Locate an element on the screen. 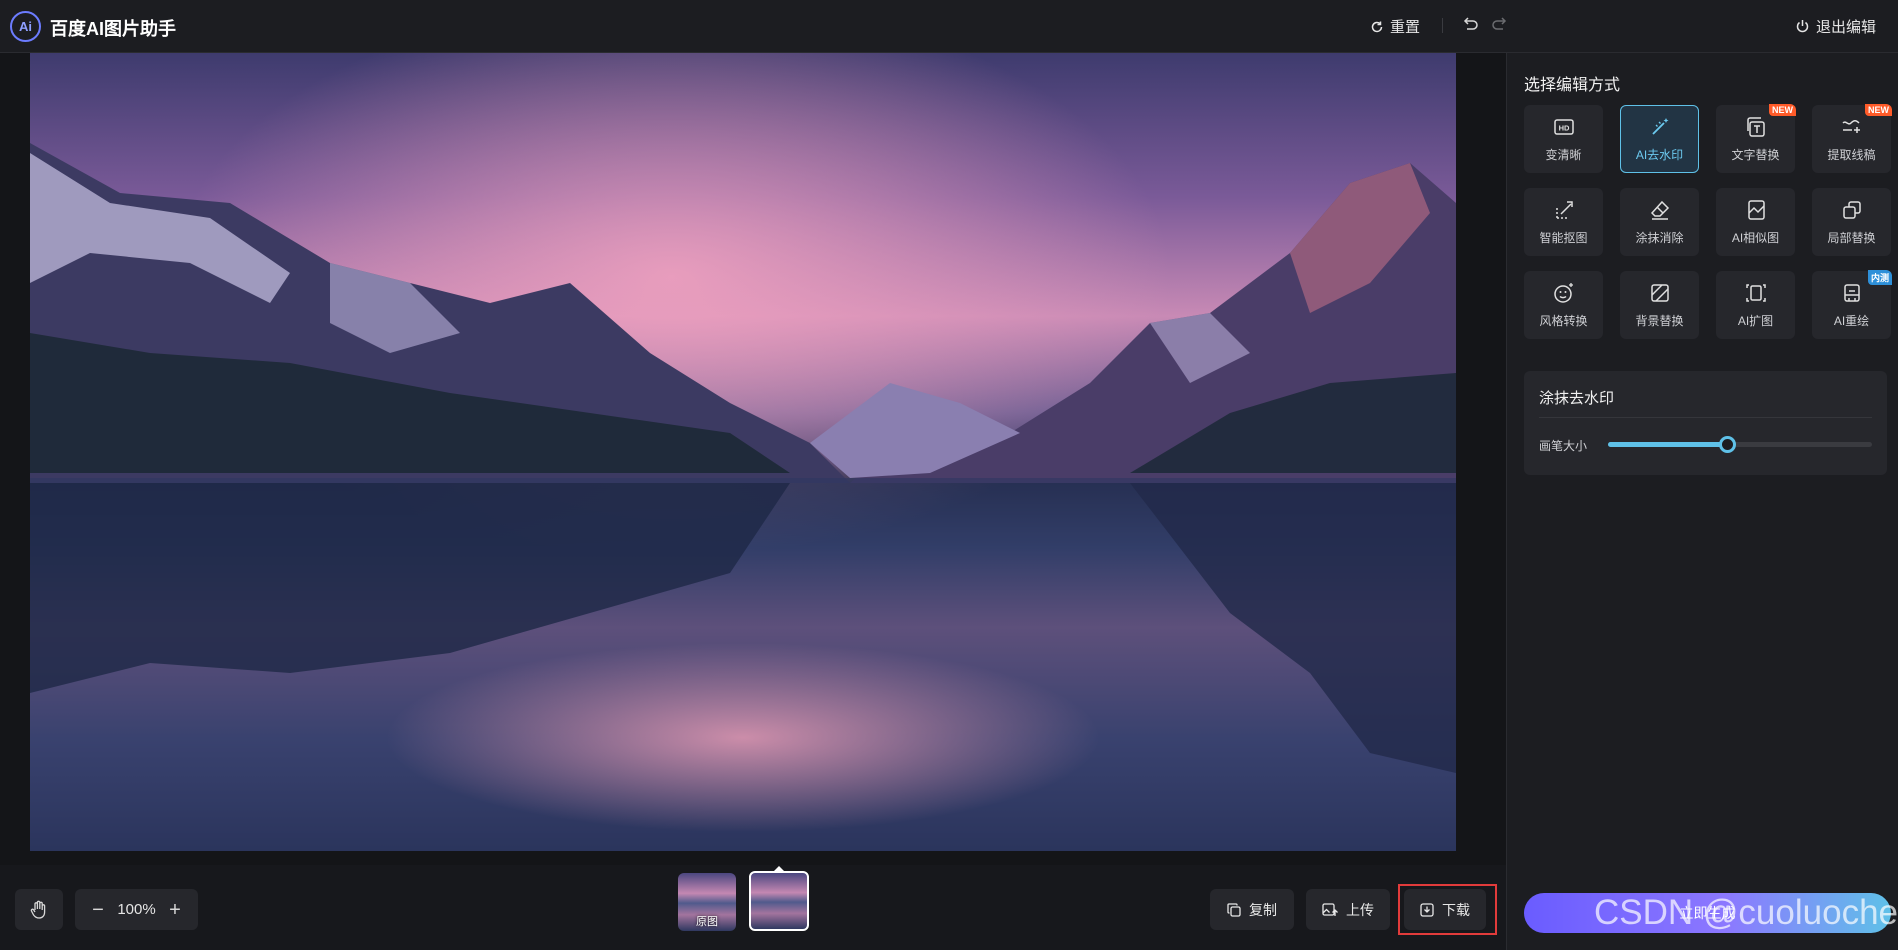  upload-button: 上传 is located at coordinates (1348, 909).